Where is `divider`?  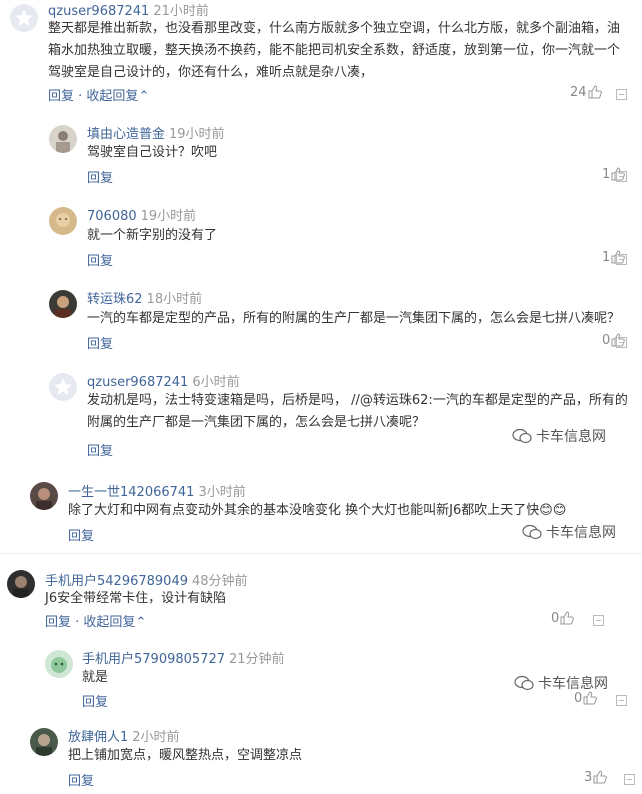 divider is located at coordinates (321, 553).